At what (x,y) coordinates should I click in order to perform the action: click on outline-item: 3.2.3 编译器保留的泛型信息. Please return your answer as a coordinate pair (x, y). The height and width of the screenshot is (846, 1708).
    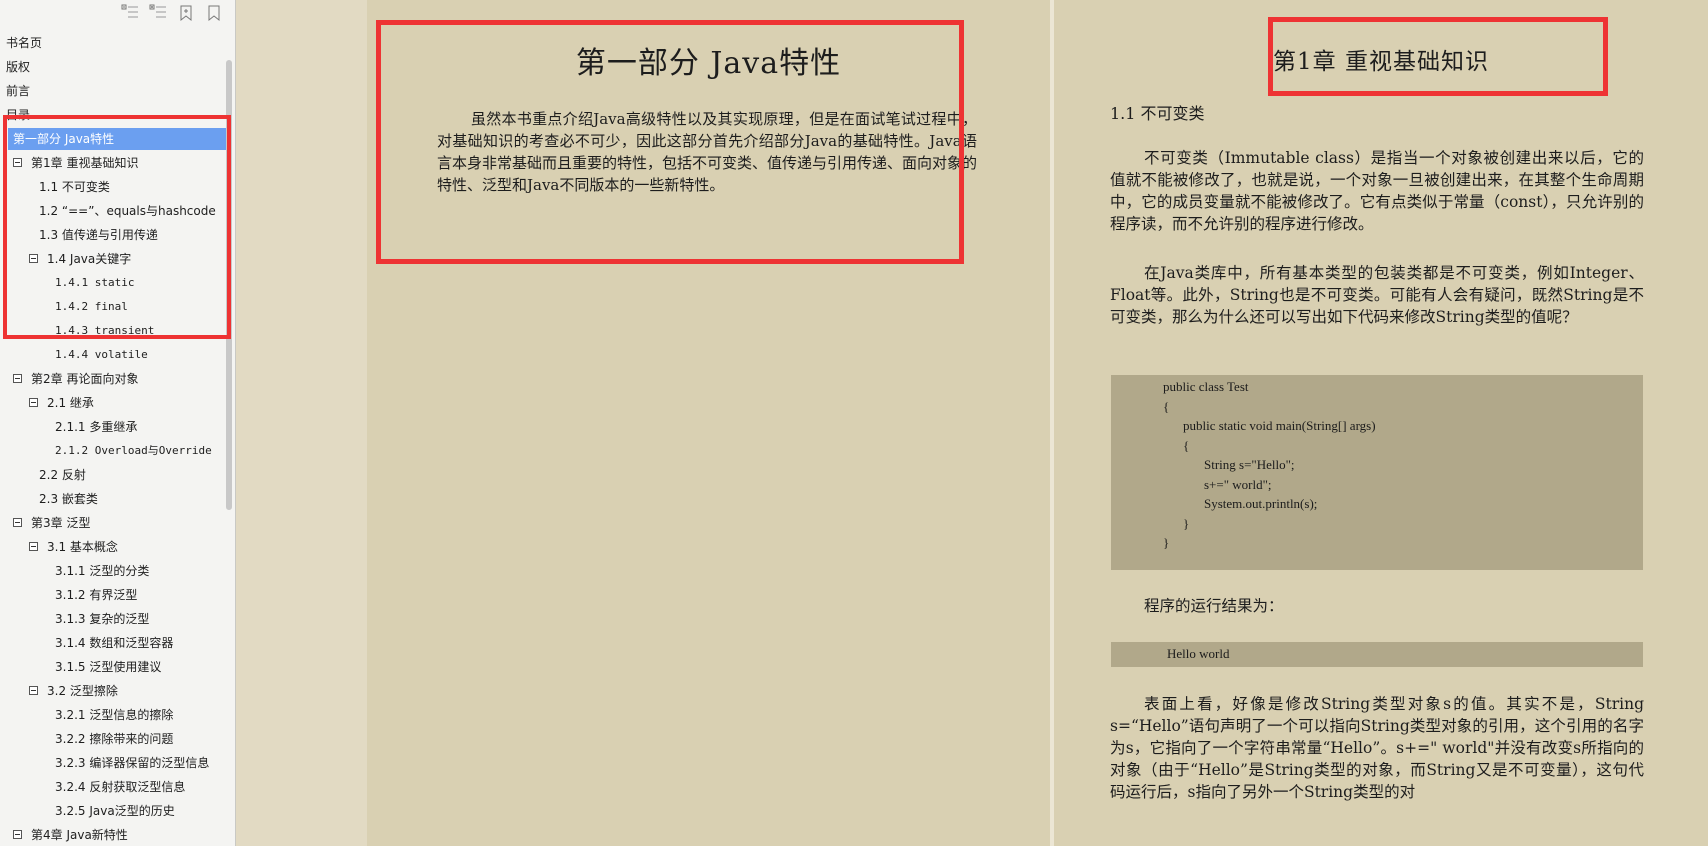
    Looking at the image, I should click on (114, 763).